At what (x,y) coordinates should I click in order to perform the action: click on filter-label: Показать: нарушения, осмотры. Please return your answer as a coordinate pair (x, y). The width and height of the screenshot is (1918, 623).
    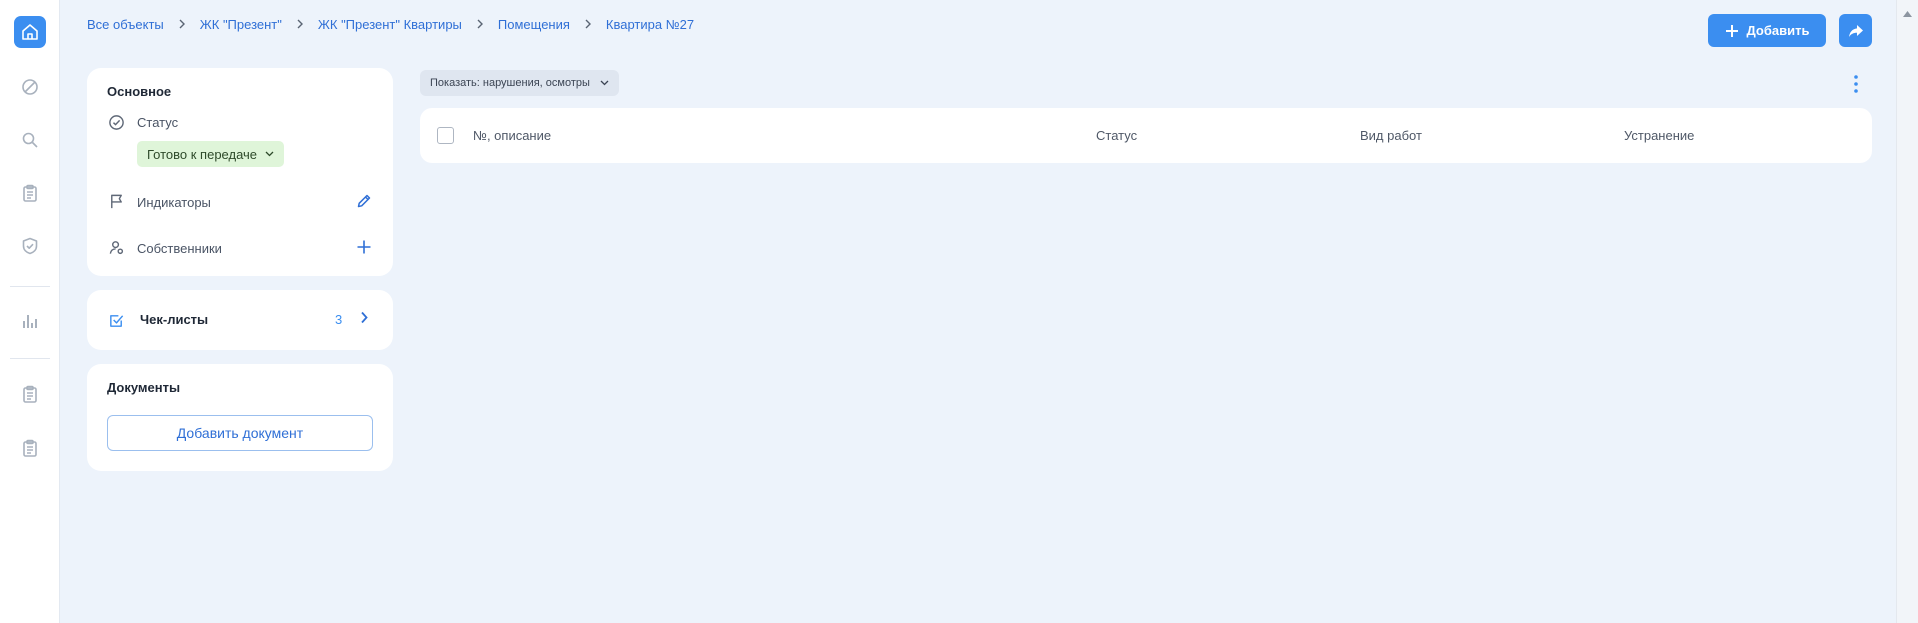
    Looking at the image, I should click on (510, 83).